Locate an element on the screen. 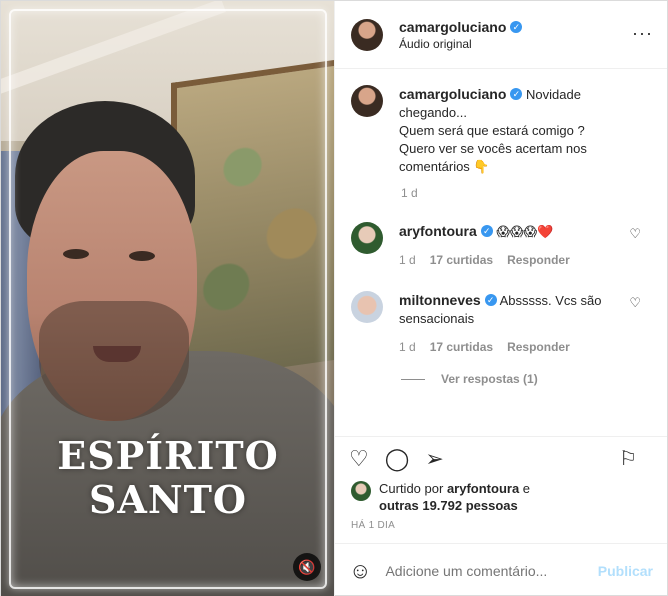  caption-time: 1 d is located at coordinates (526, 193).